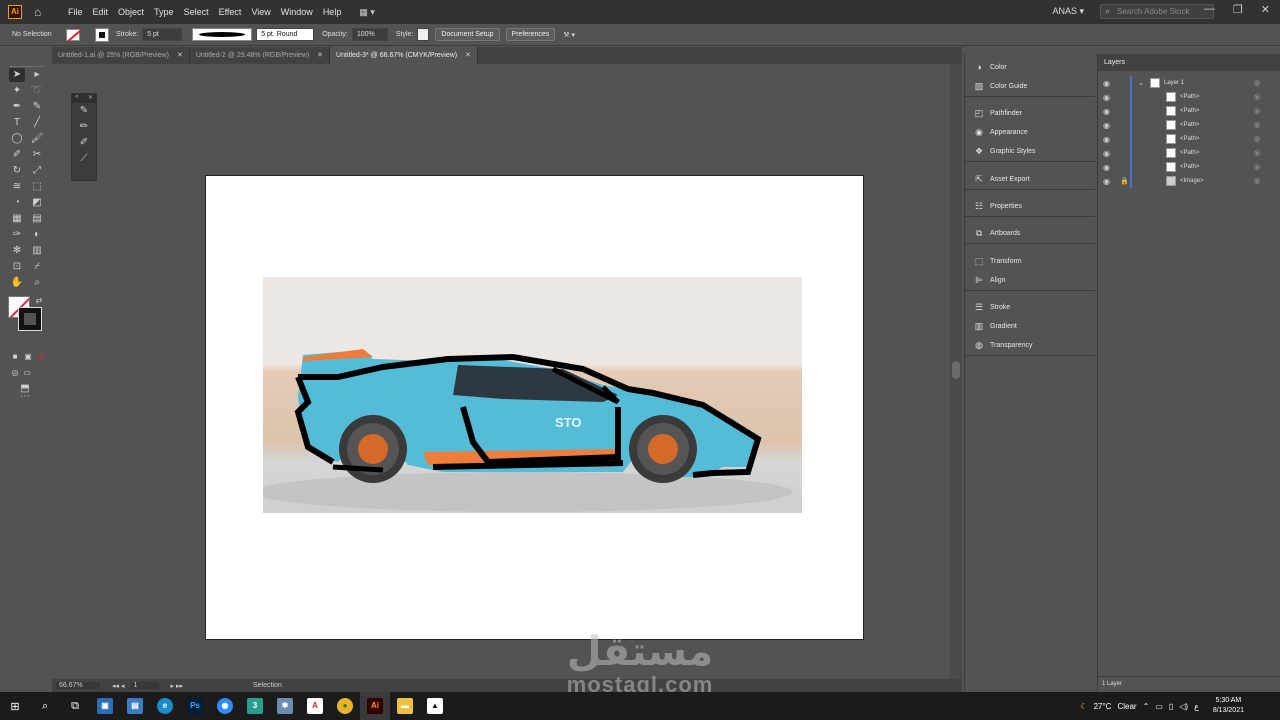 This screenshot has width=1280, height=720. What do you see at coordinates (37, 187) in the screenshot?
I see `free-transform-icon: ⬚` at bounding box center [37, 187].